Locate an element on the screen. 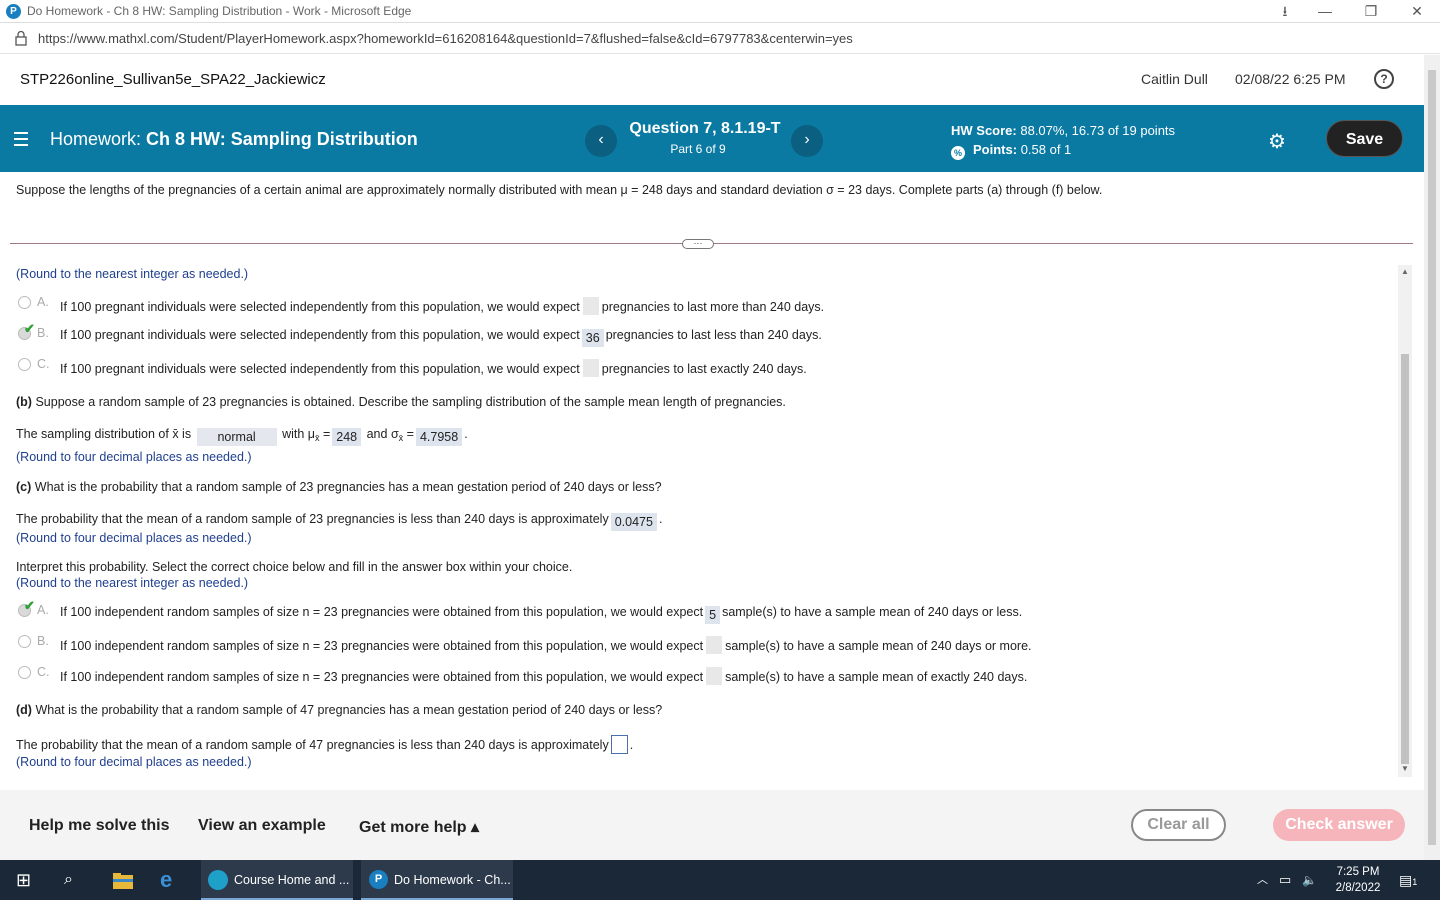 Image resolution: width=1440 pixels, height=902 pixels. question-title: Question 7, 8.1.19-T is located at coordinates (705, 129).